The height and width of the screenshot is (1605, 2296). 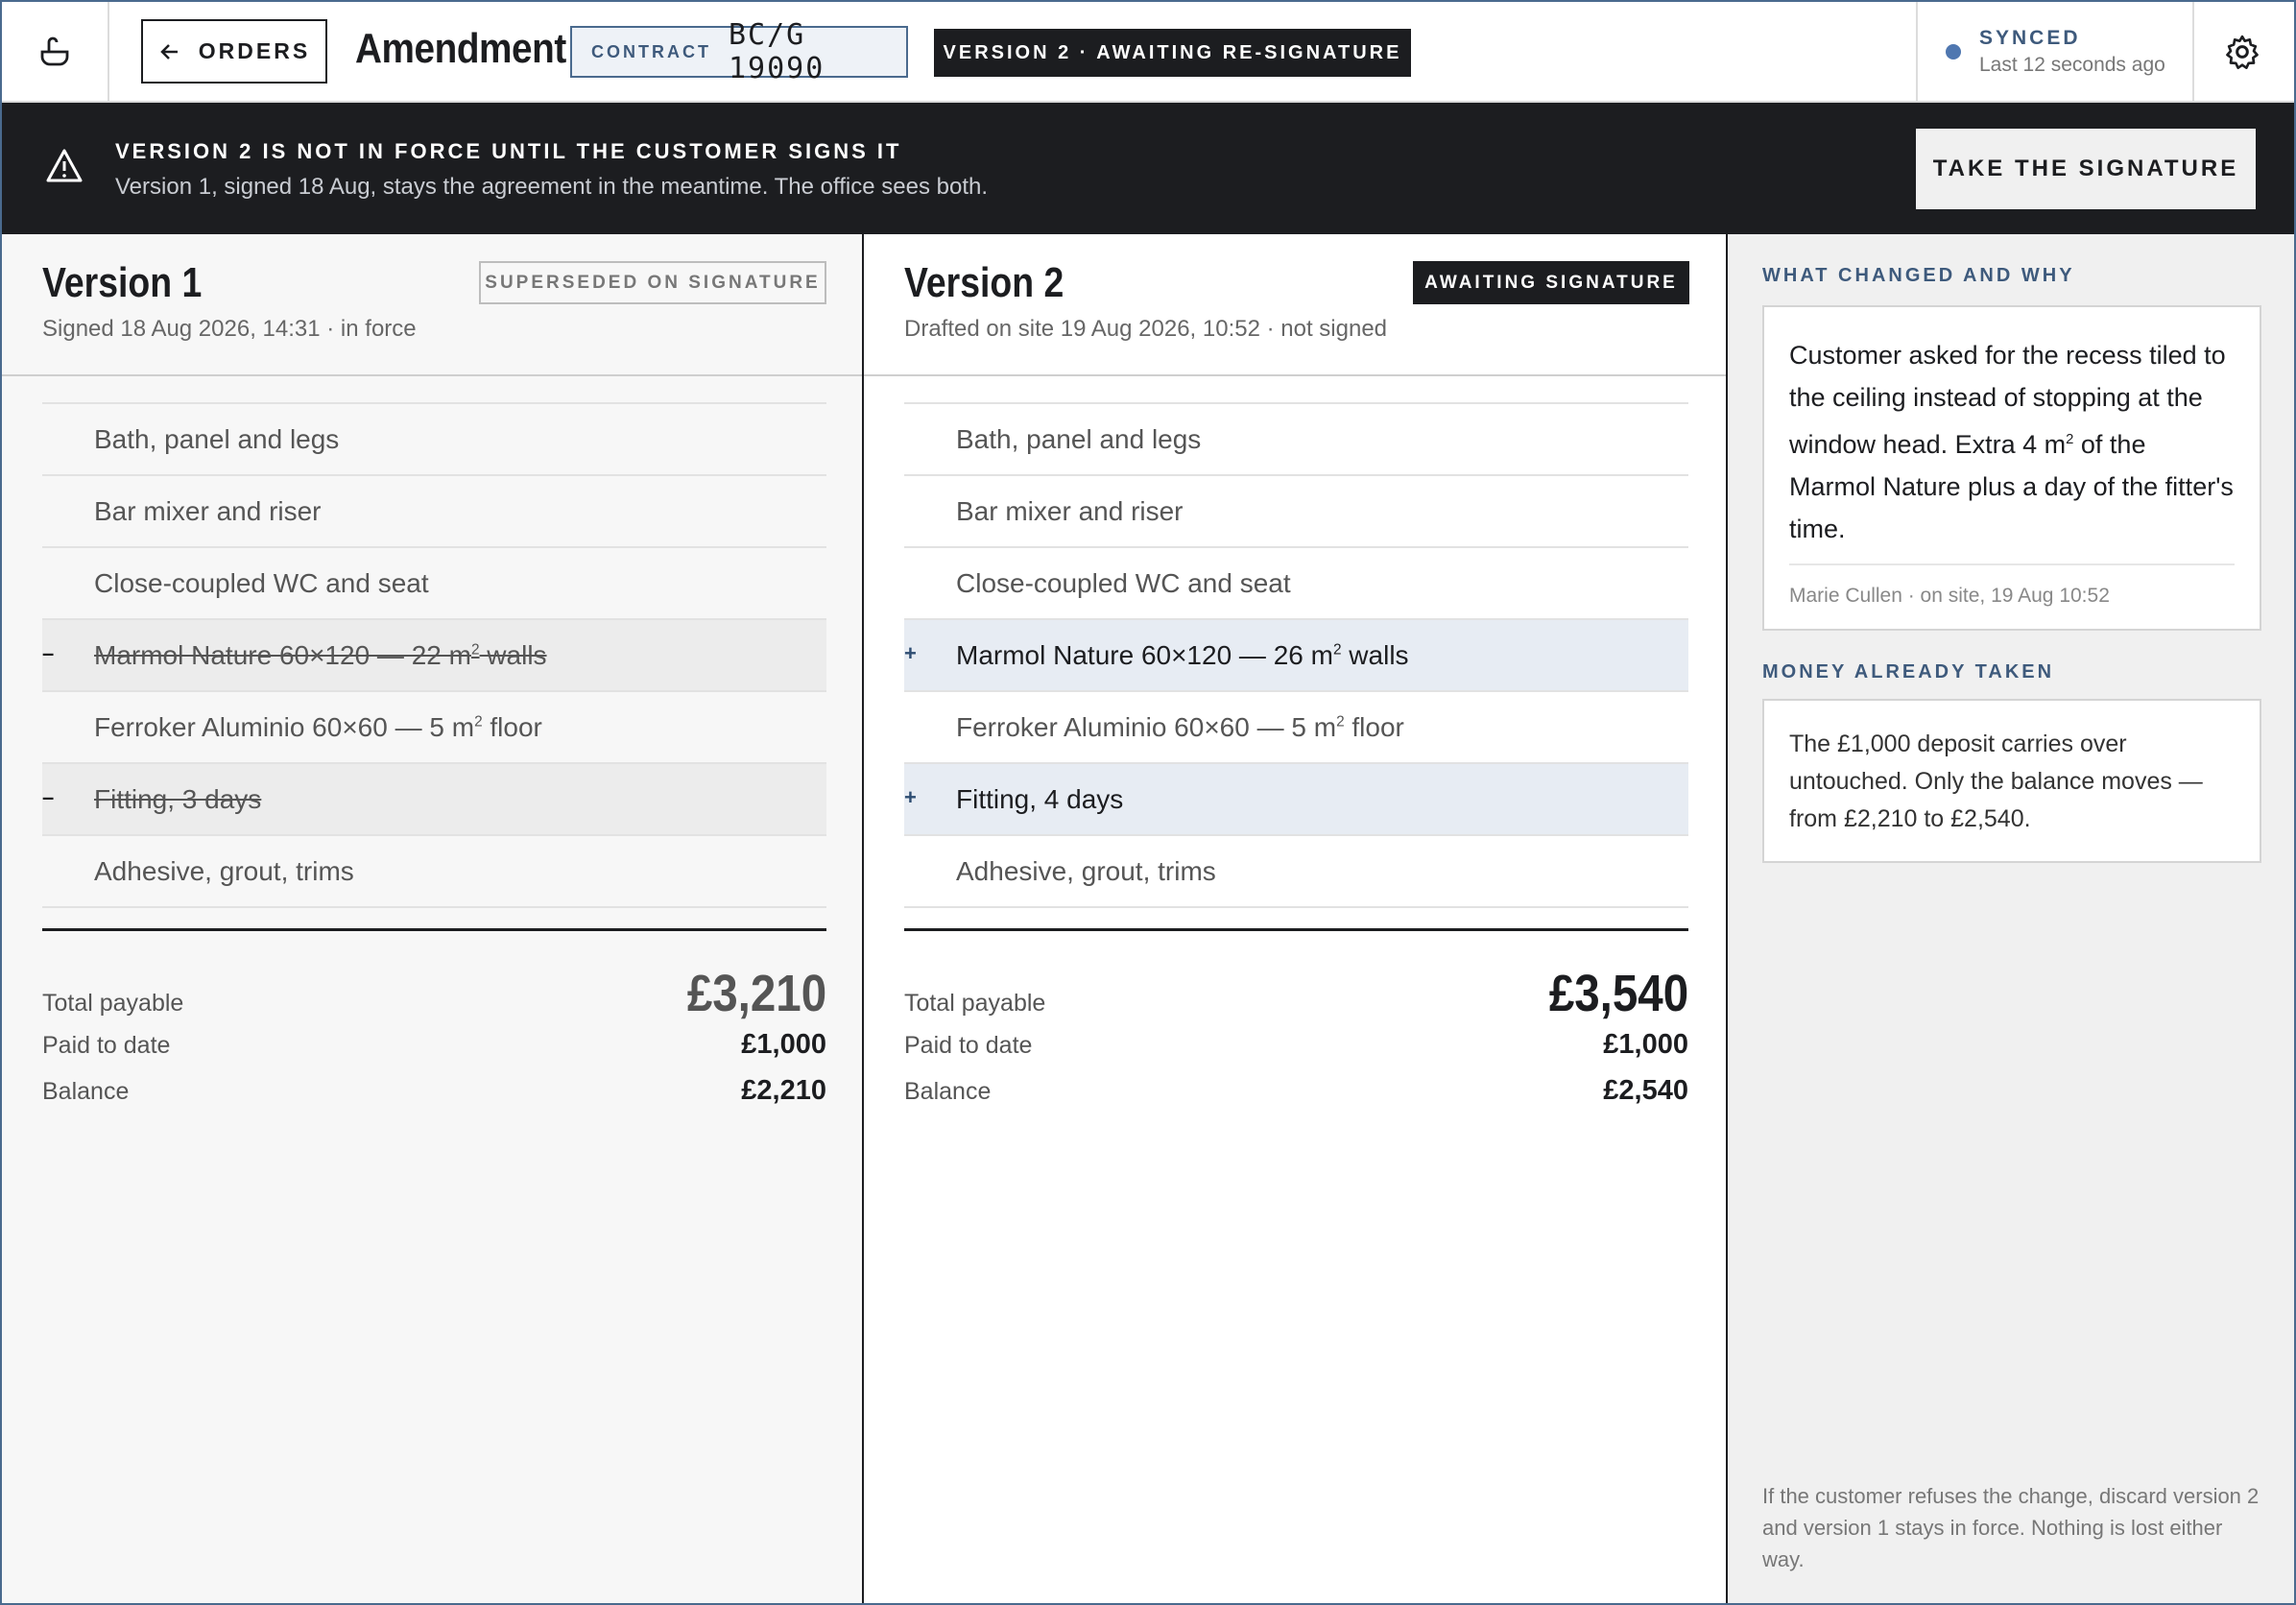 I want to click on sync-time: Last 12 seconds ago, so click(x=2072, y=65).